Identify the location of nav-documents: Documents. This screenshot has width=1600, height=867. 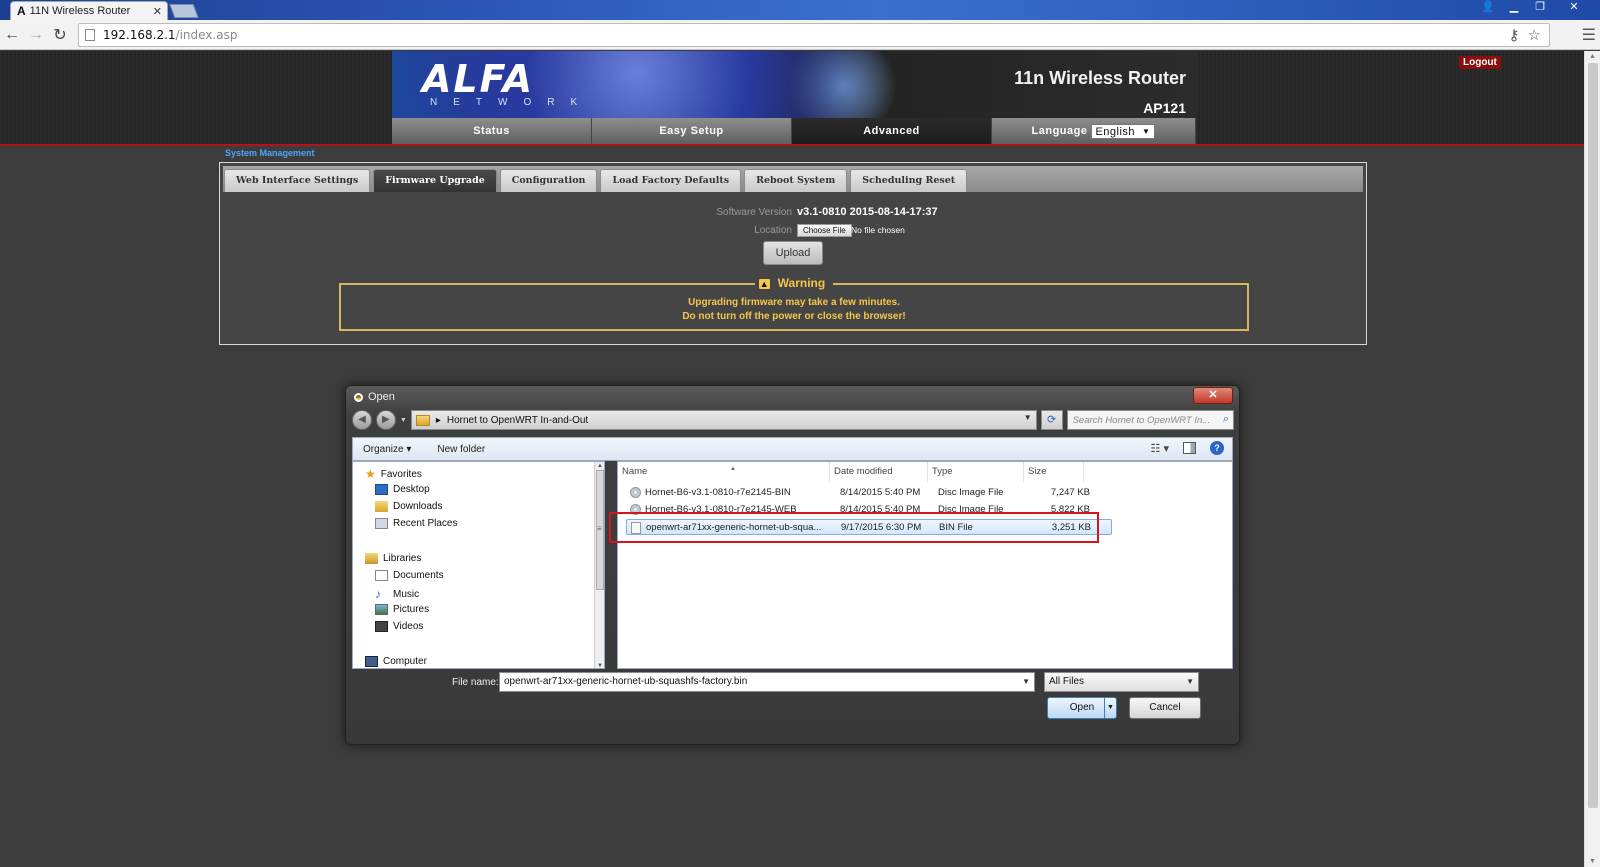
(409, 575).